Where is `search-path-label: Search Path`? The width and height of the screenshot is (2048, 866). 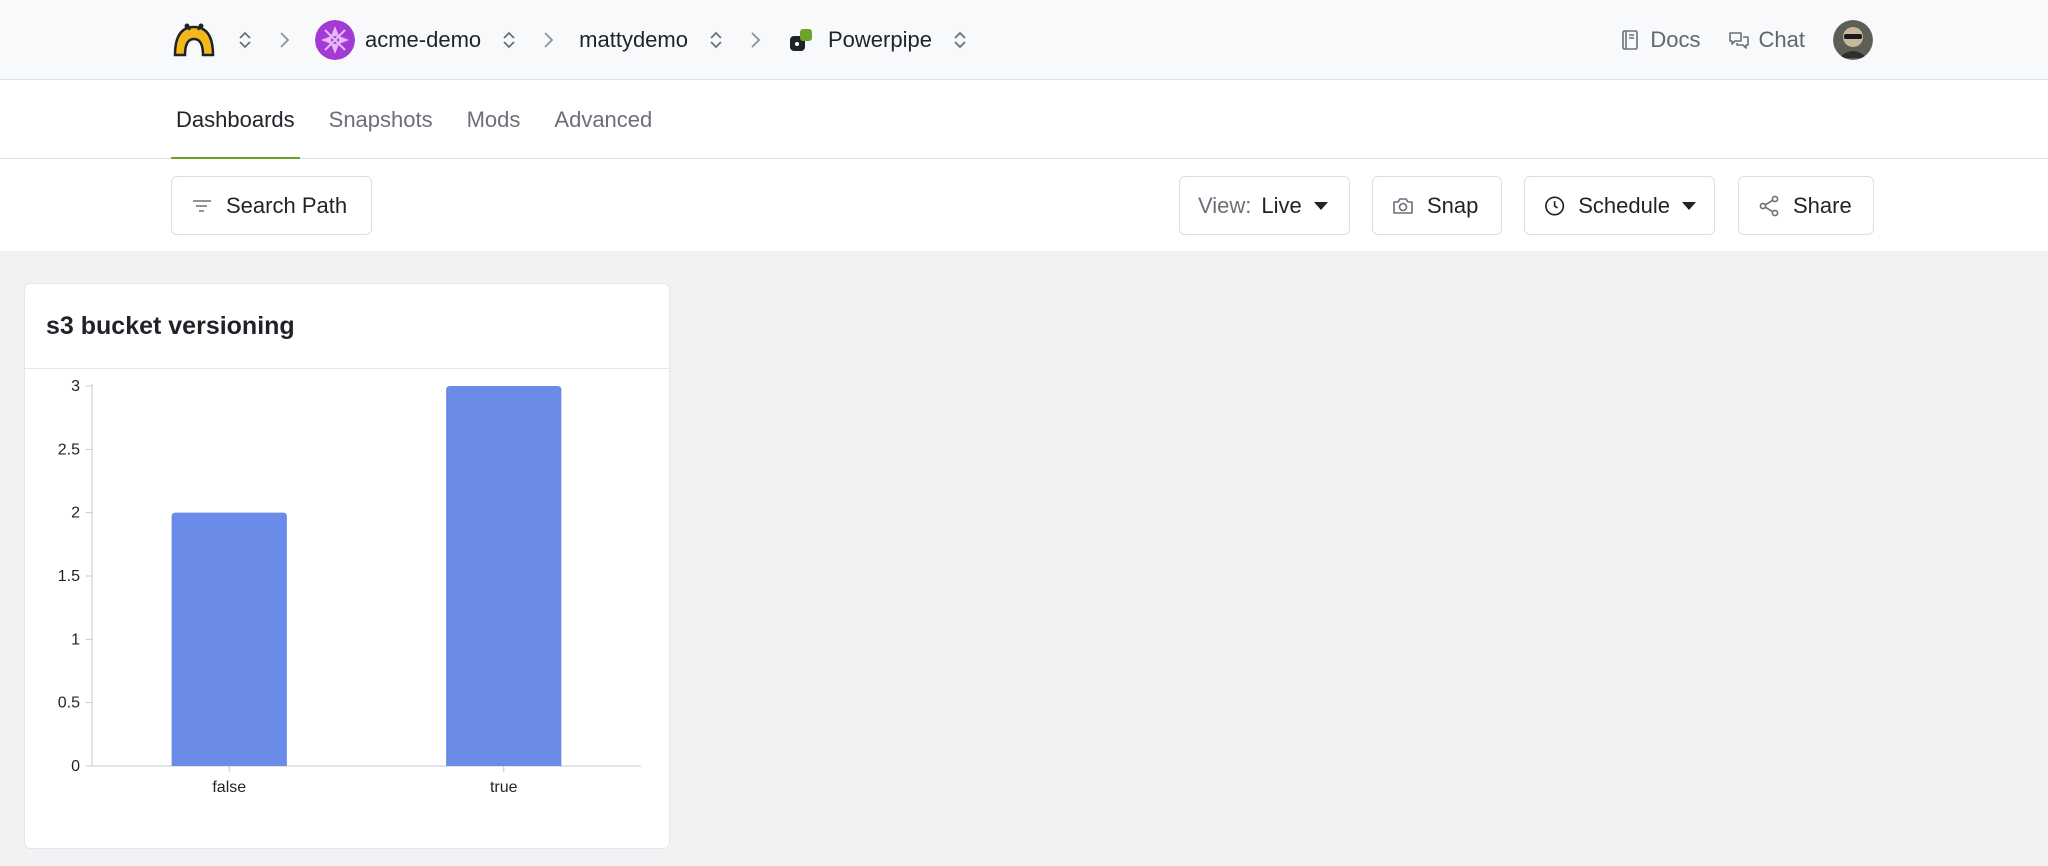
search-path-label: Search Path is located at coordinates (287, 205).